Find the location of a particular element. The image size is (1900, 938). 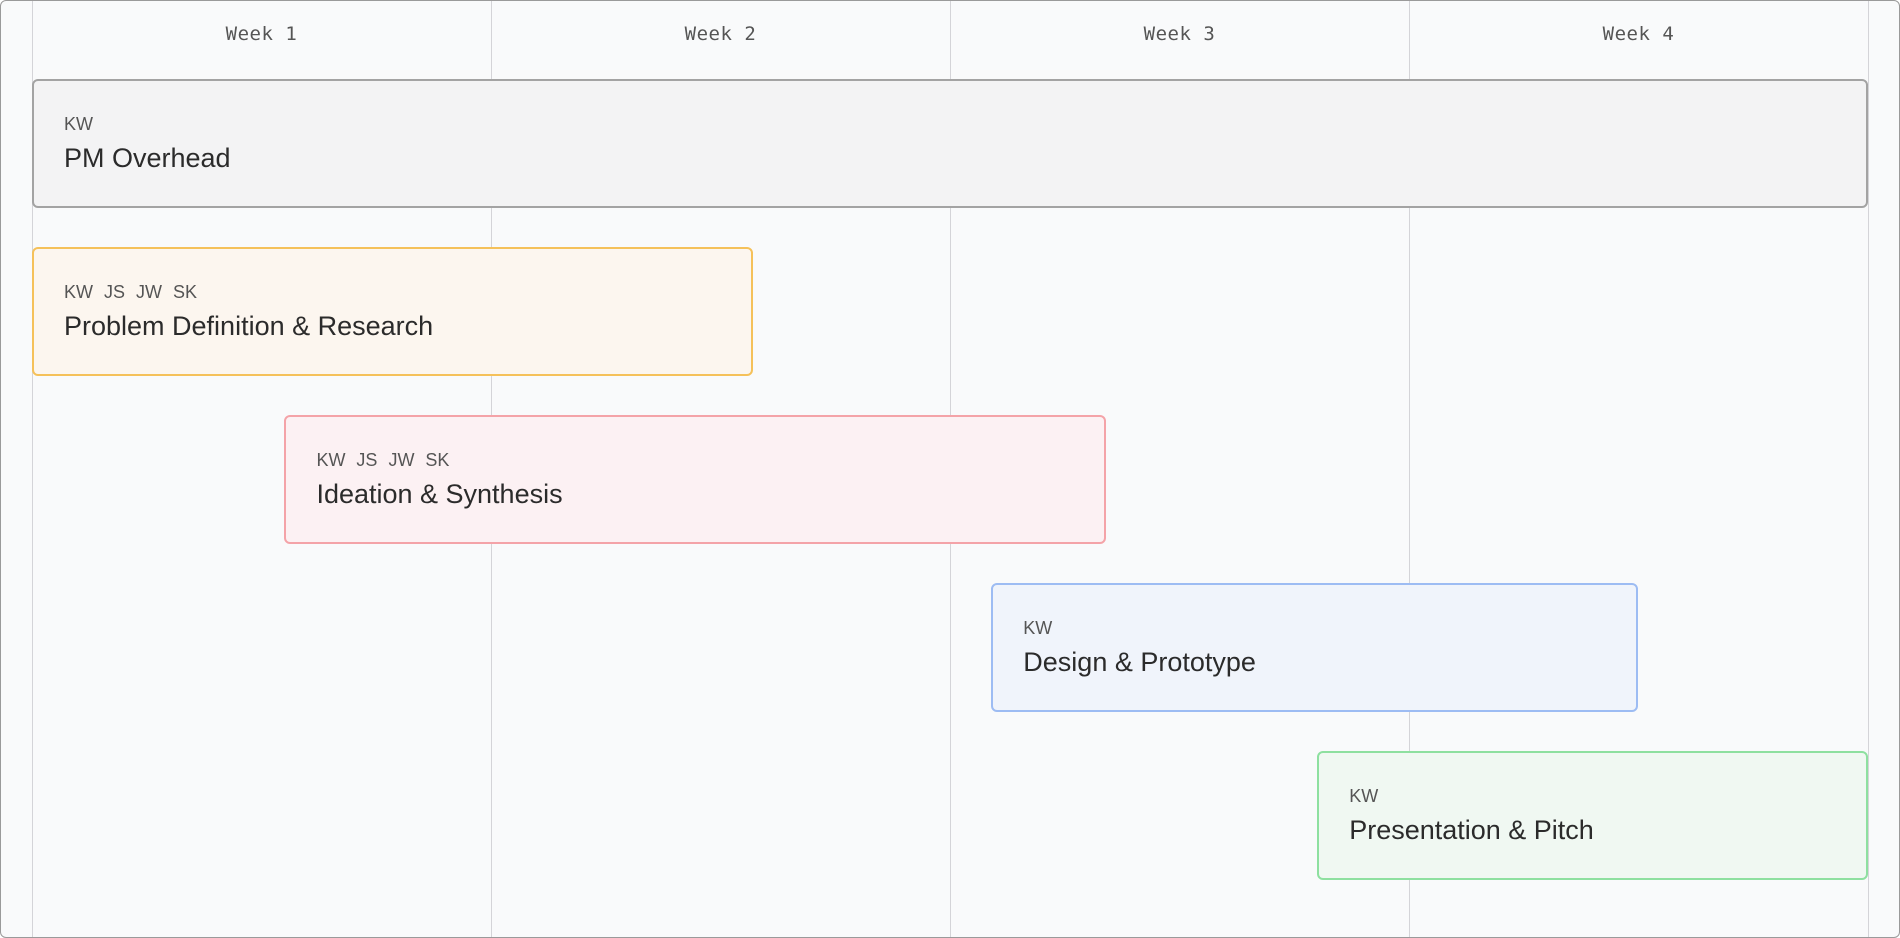

task-bar-ideation: KW JS JW SK Ideation & Synthesis is located at coordinates (695, 479).